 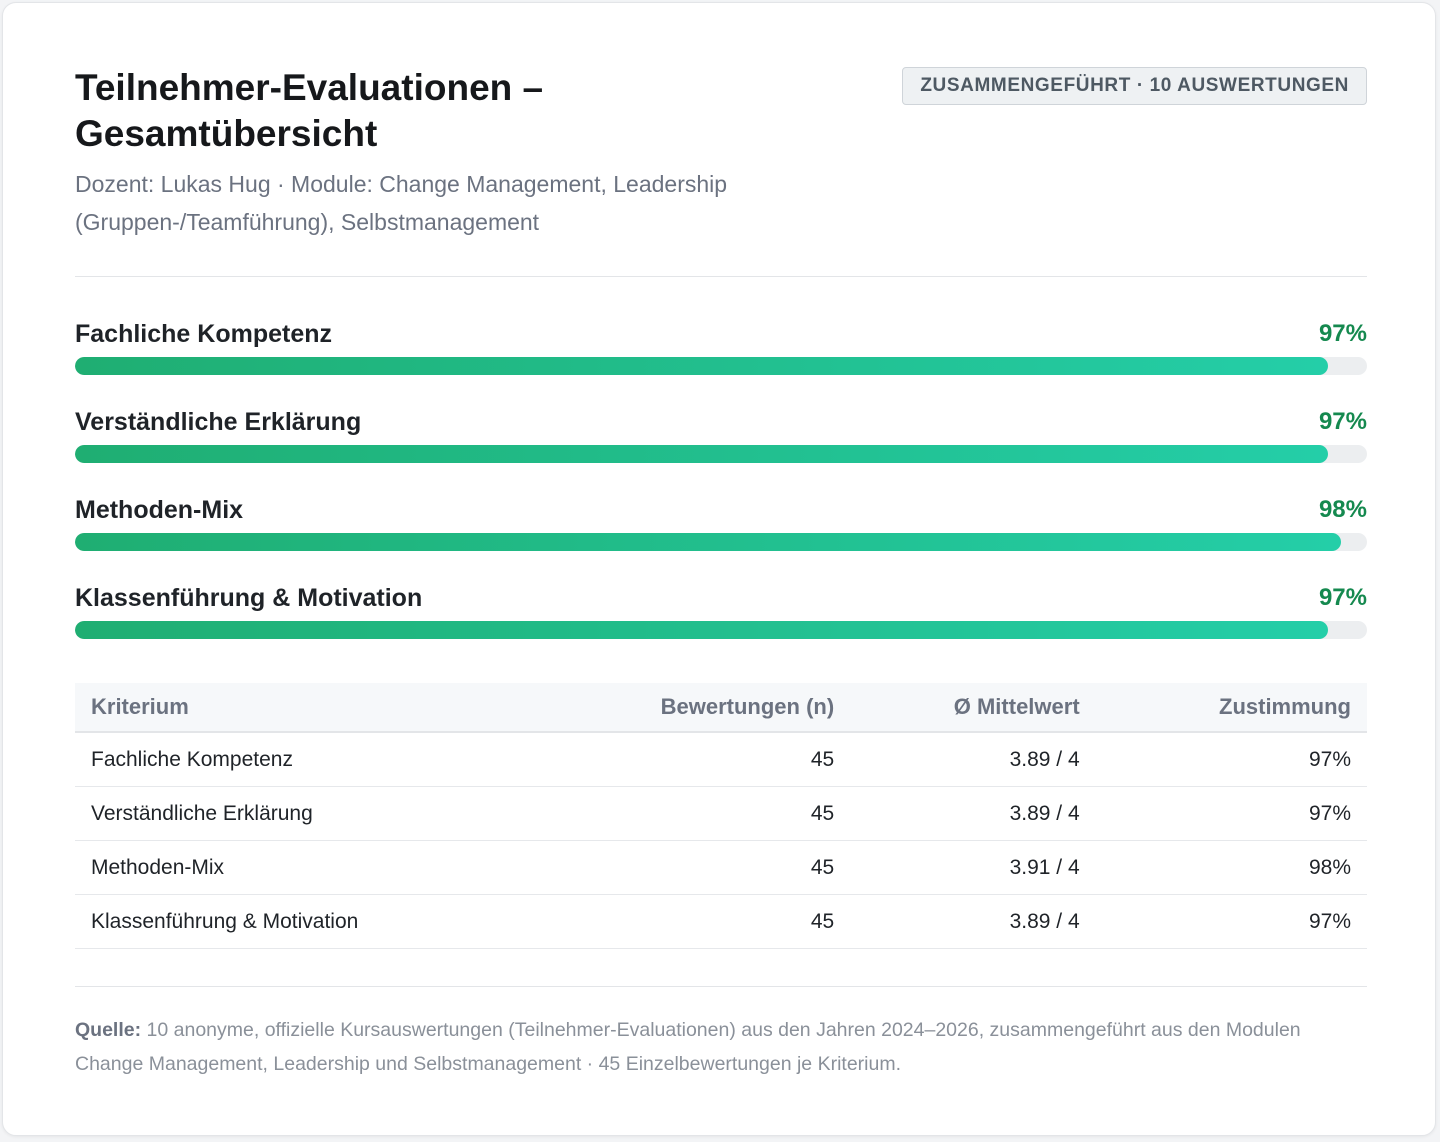 What do you see at coordinates (721, 531) in the screenshot?
I see `metric-methoden-mix: Methoden-Mix 98%` at bounding box center [721, 531].